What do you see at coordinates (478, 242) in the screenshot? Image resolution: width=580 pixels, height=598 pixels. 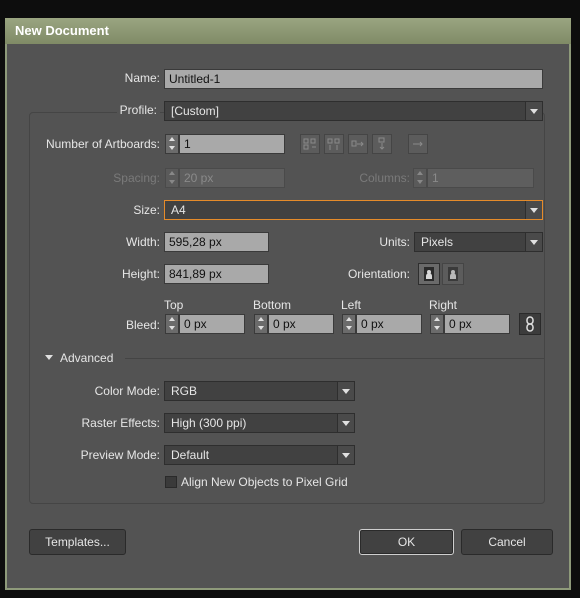 I see `units-dropdown: Pixels` at bounding box center [478, 242].